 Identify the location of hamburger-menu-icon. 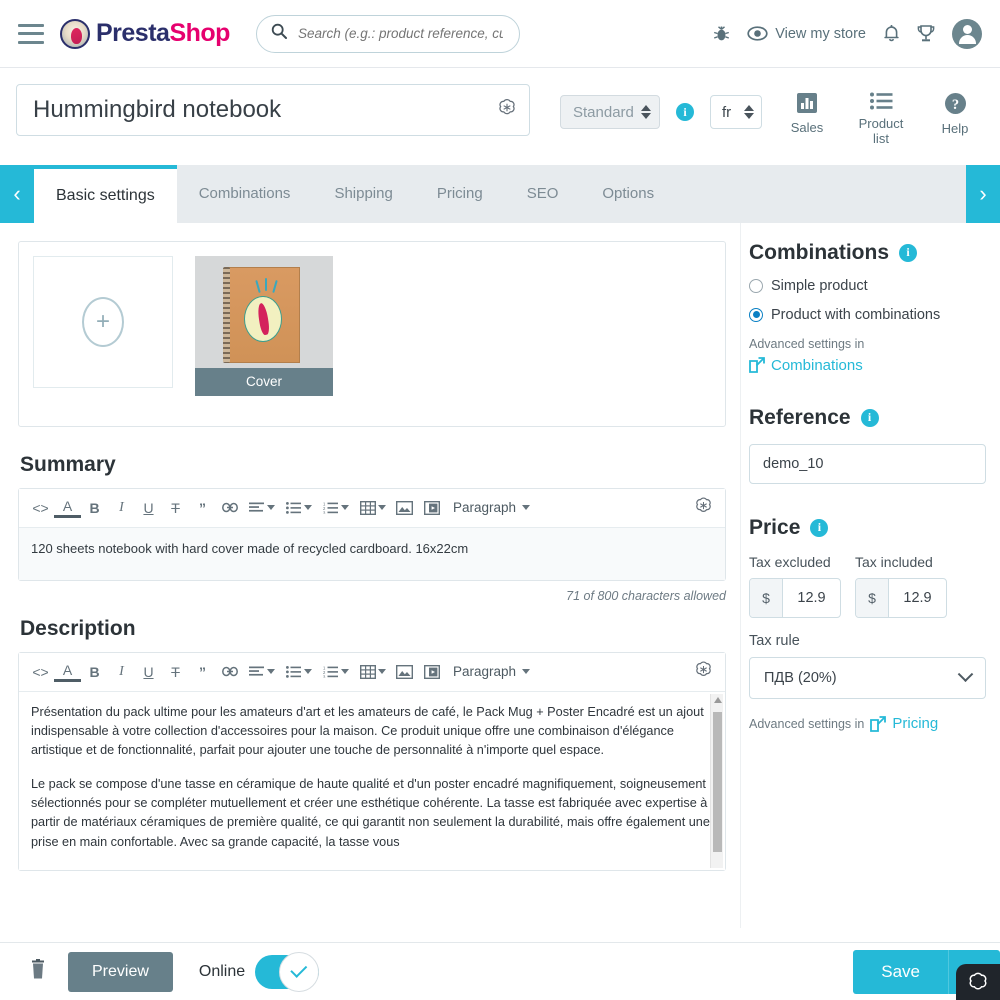
(31, 33).